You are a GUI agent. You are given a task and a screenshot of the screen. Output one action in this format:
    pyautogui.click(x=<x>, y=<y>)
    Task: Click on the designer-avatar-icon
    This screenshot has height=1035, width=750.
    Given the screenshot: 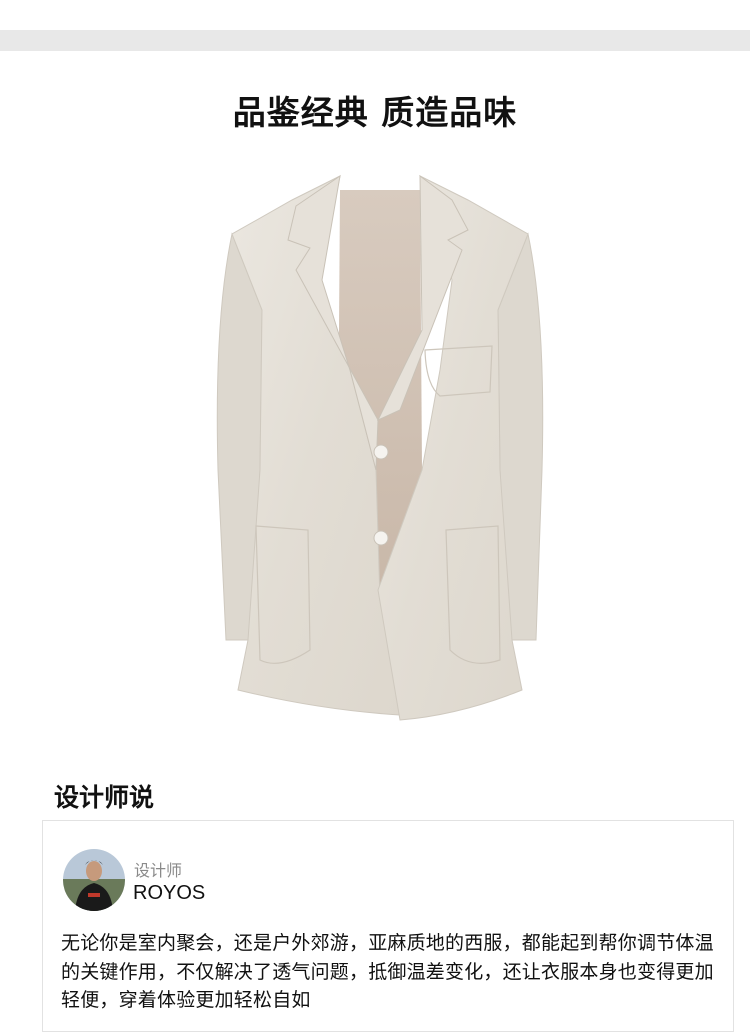 What is the action you would take?
    pyautogui.click(x=94, y=880)
    